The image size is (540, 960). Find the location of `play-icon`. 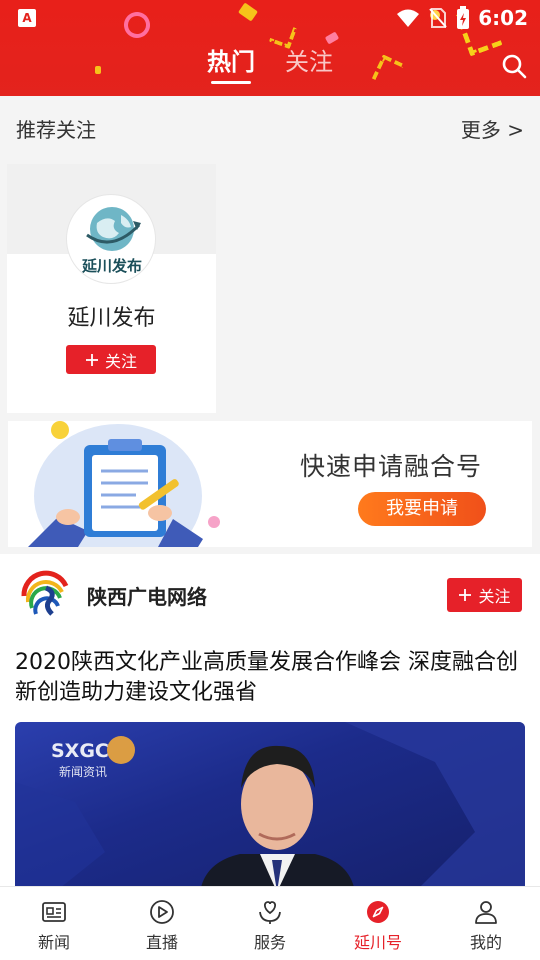

play-icon is located at coordinates (162, 912).